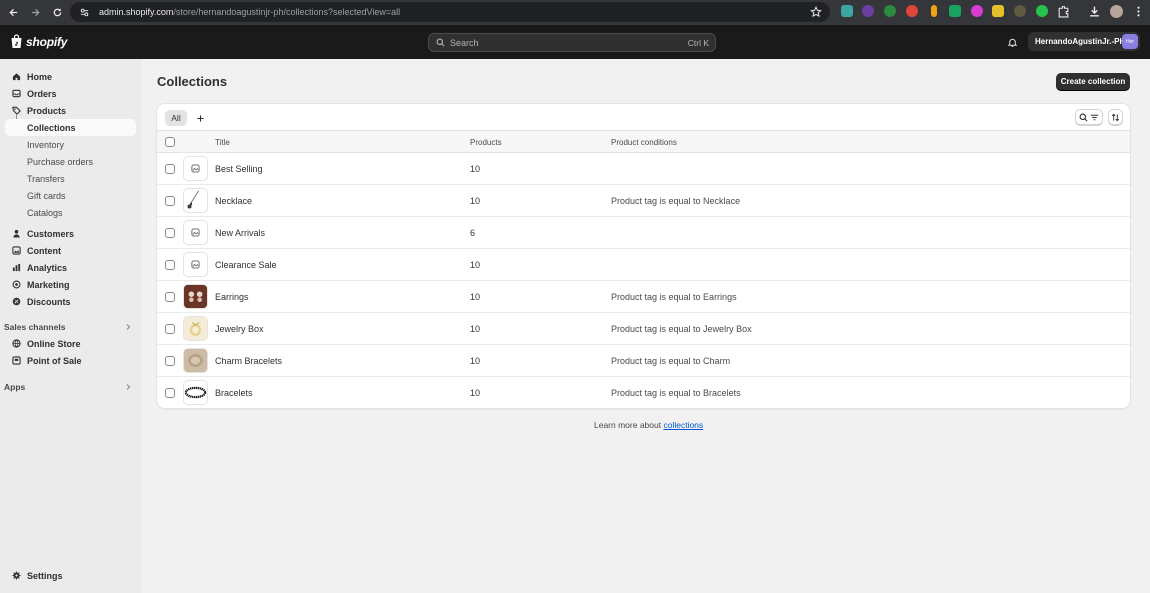 This screenshot has height=593, width=1150. What do you see at coordinates (70, 76) in the screenshot?
I see `sidebar-item-home: Home` at bounding box center [70, 76].